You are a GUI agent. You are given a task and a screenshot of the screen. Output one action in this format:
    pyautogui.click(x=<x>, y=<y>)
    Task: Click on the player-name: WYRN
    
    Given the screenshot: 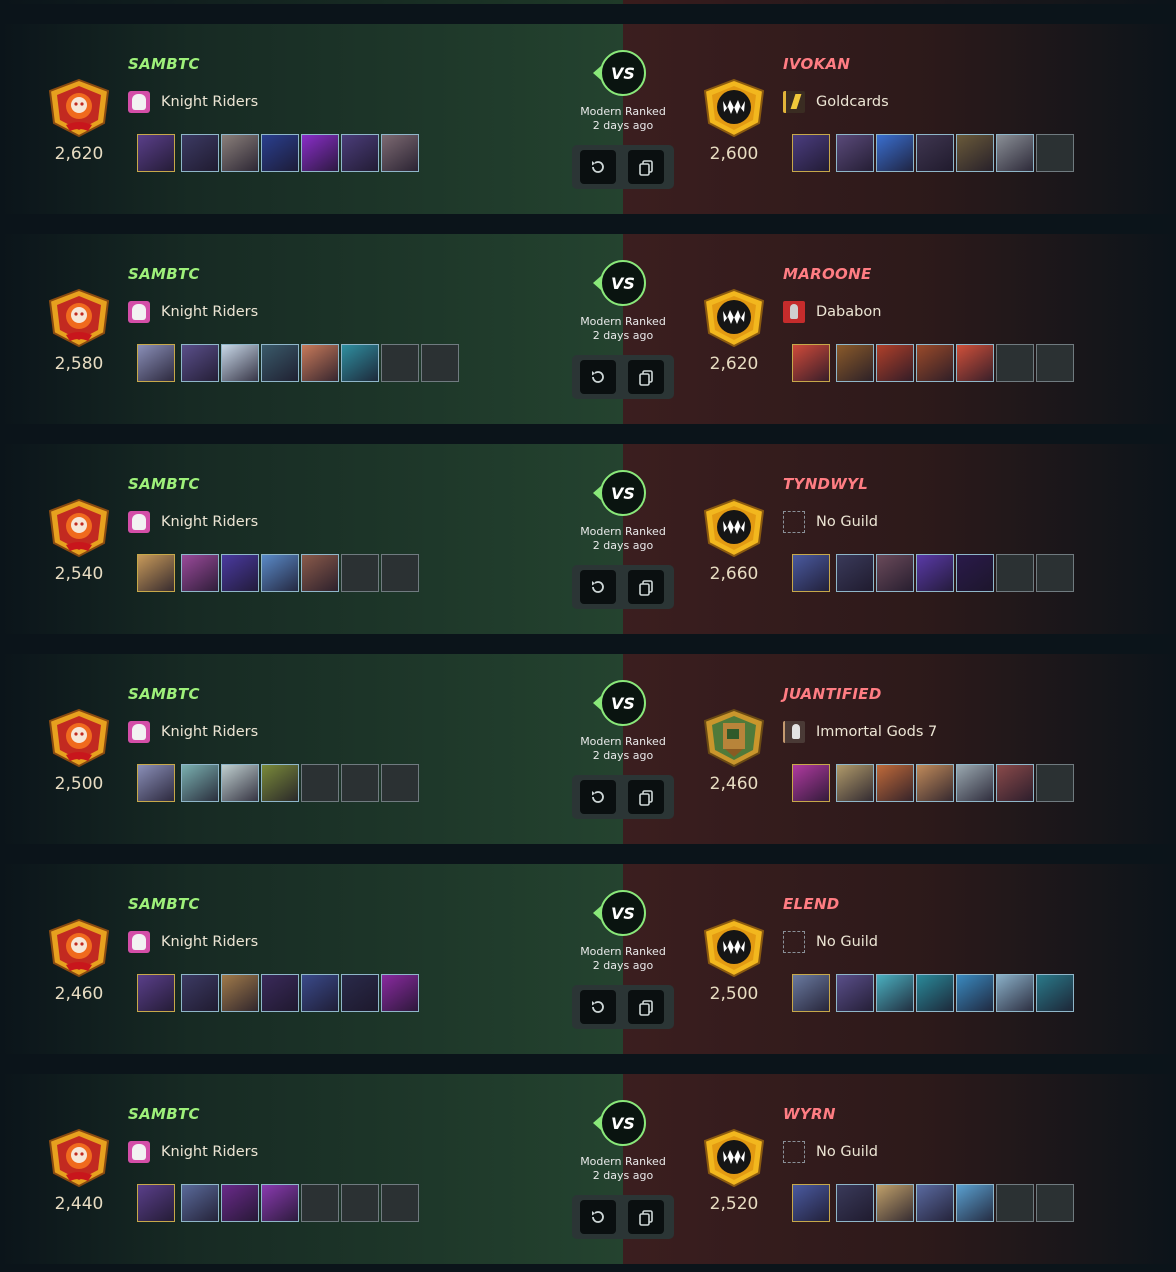 What is the action you would take?
    pyautogui.click(x=809, y=1114)
    